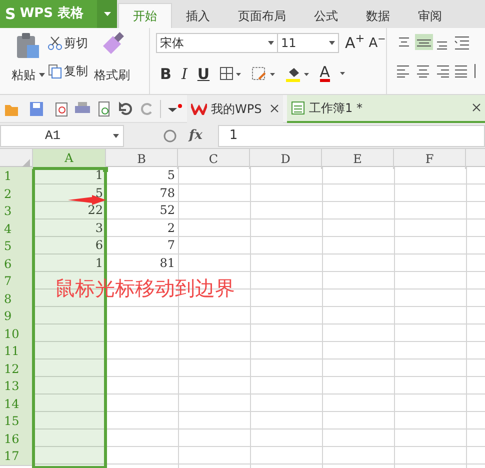  Describe the element at coordinates (171, 245) in the screenshot. I see `table-cell-text: 7` at that location.